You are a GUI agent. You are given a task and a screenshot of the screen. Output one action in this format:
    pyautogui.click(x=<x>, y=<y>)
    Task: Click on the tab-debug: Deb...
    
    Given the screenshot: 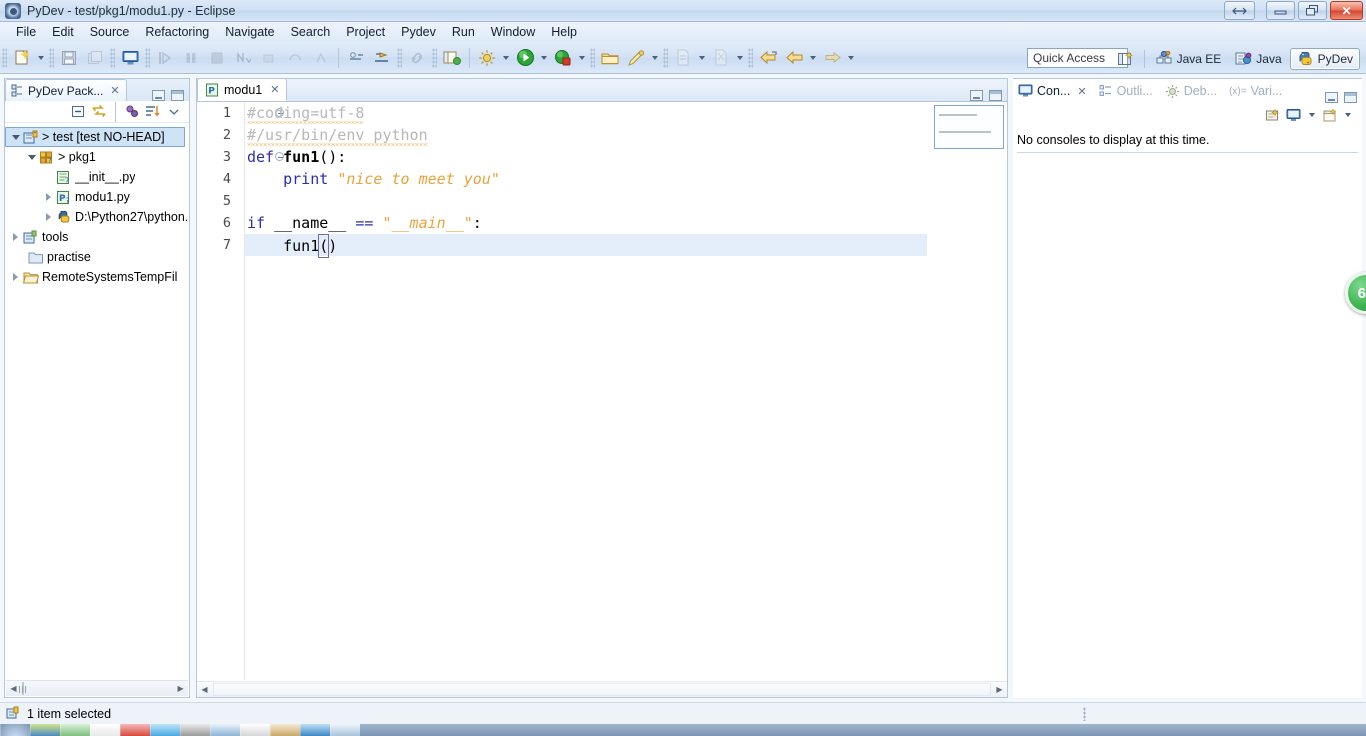 What is the action you would take?
    pyautogui.click(x=1191, y=91)
    